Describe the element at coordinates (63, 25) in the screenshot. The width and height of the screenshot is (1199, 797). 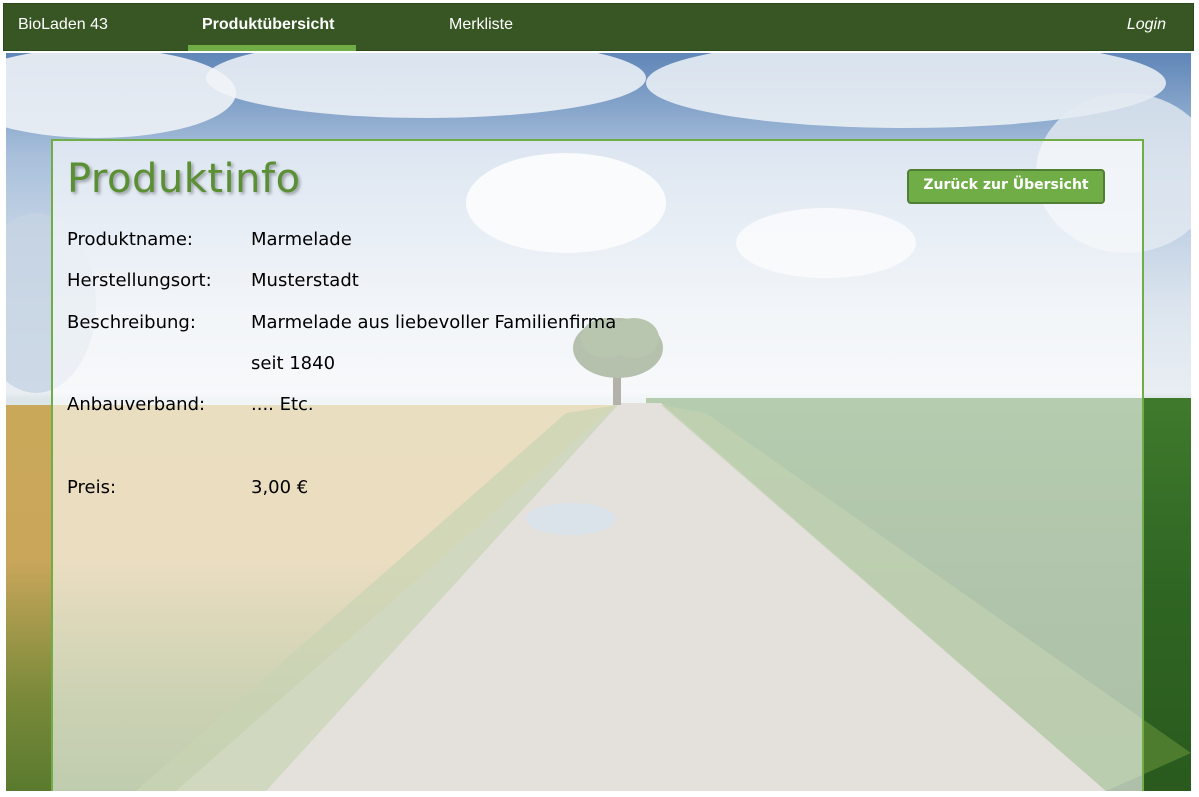
I see `brand-link: BioLaden 43` at that location.